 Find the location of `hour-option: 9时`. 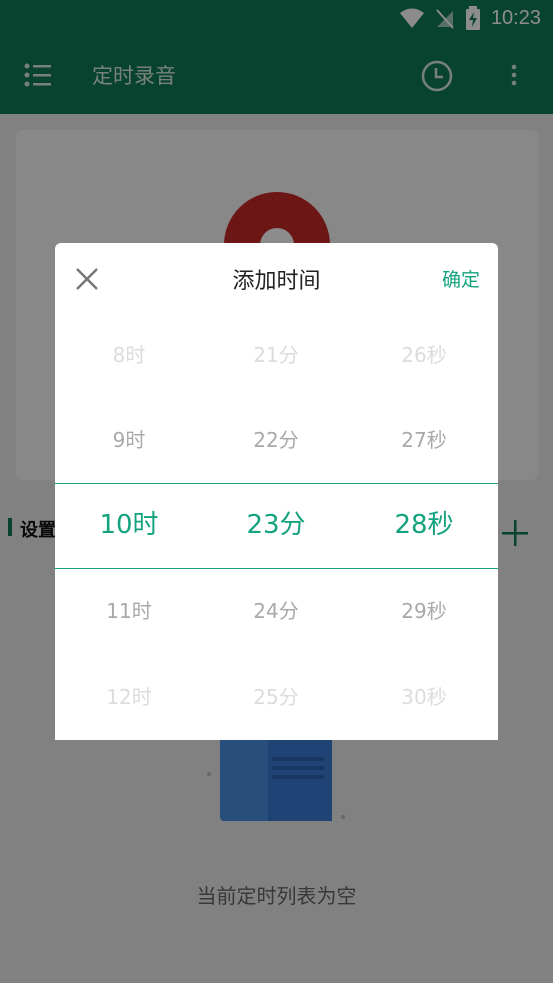

hour-option: 9时 is located at coordinates (129, 440).